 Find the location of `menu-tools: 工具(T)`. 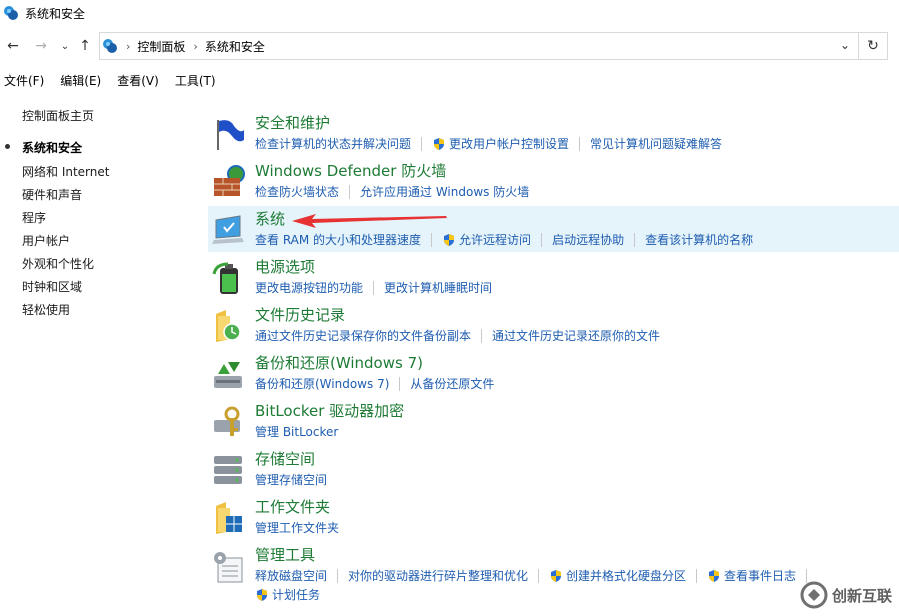

menu-tools: 工具(T) is located at coordinates (195, 80).